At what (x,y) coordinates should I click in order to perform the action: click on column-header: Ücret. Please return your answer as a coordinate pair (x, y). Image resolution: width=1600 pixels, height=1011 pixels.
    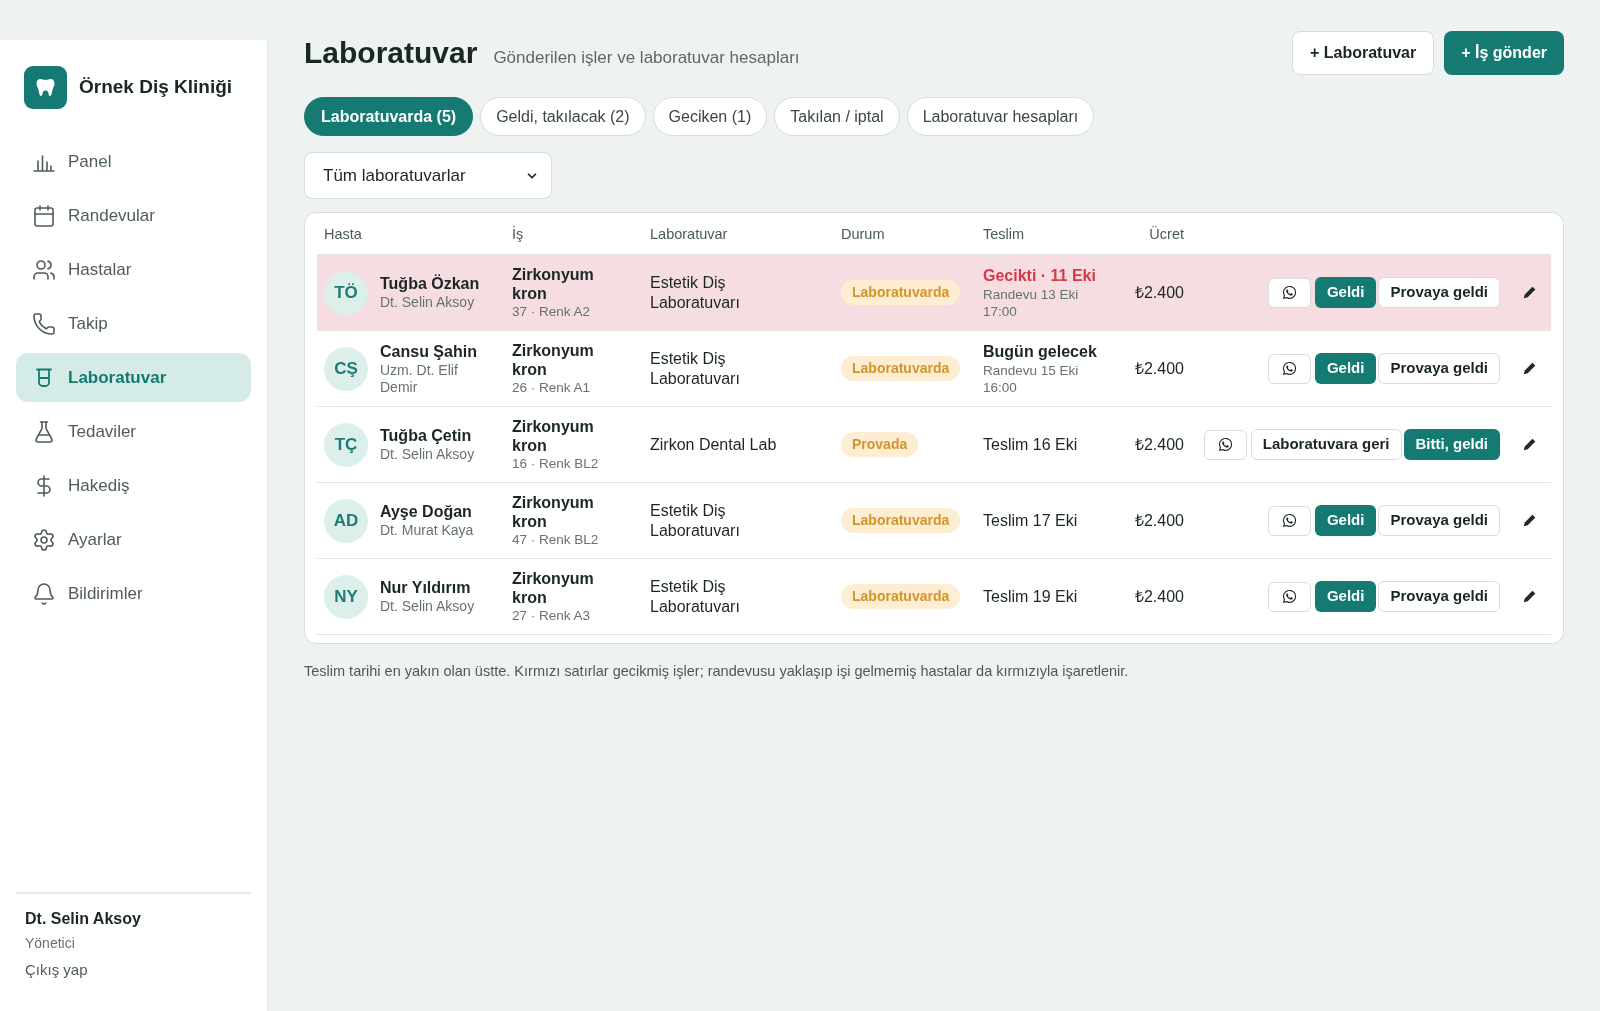
    Looking at the image, I should click on (1166, 233).